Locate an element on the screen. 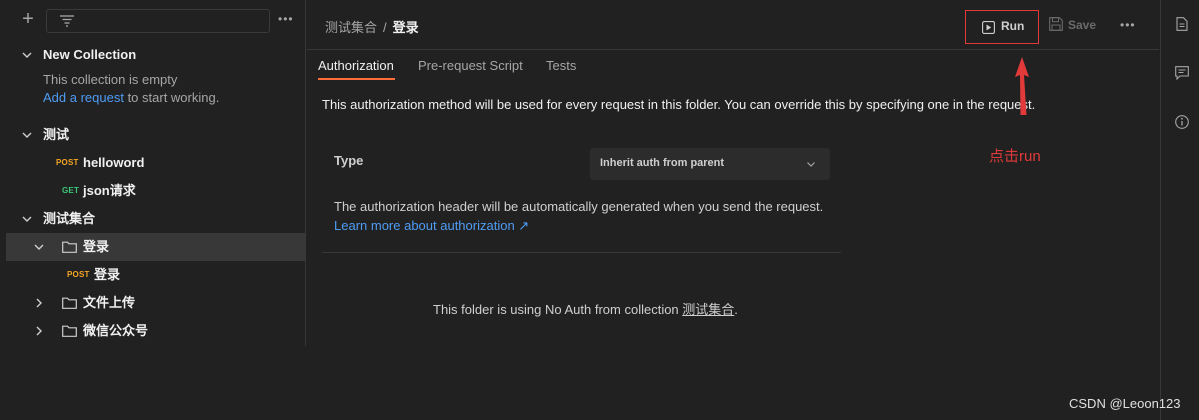  tab-tests: Tests is located at coordinates (561, 65).